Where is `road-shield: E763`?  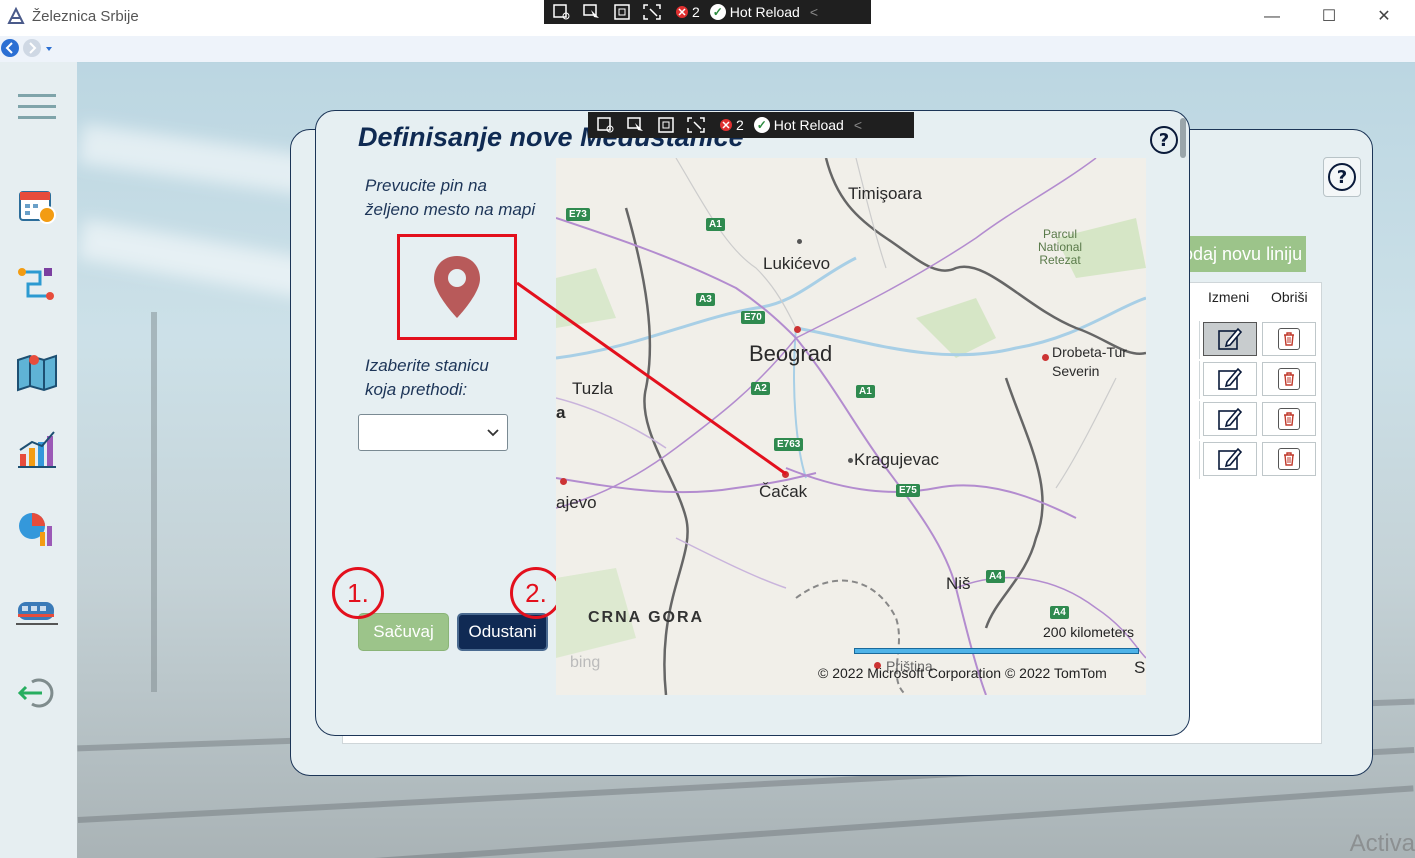
road-shield: E763 is located at coordinates (789, 444).